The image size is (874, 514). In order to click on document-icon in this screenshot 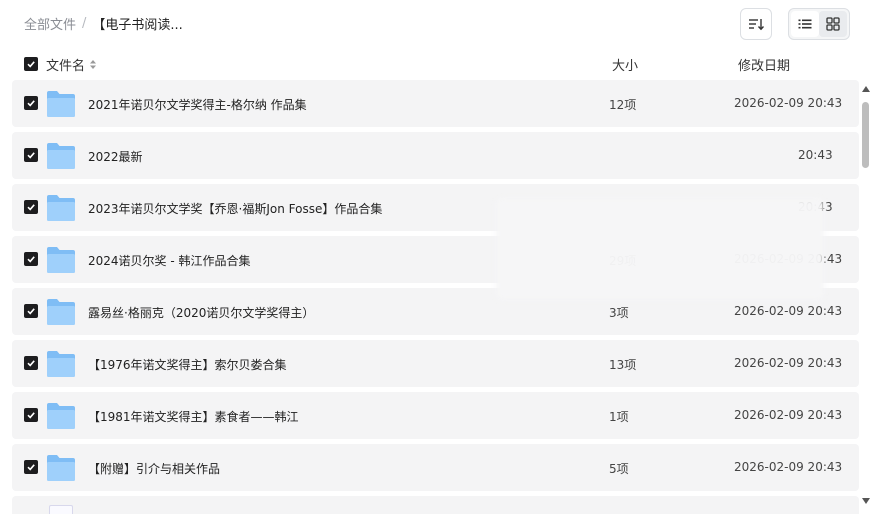, I will do `click(61, 509)`.